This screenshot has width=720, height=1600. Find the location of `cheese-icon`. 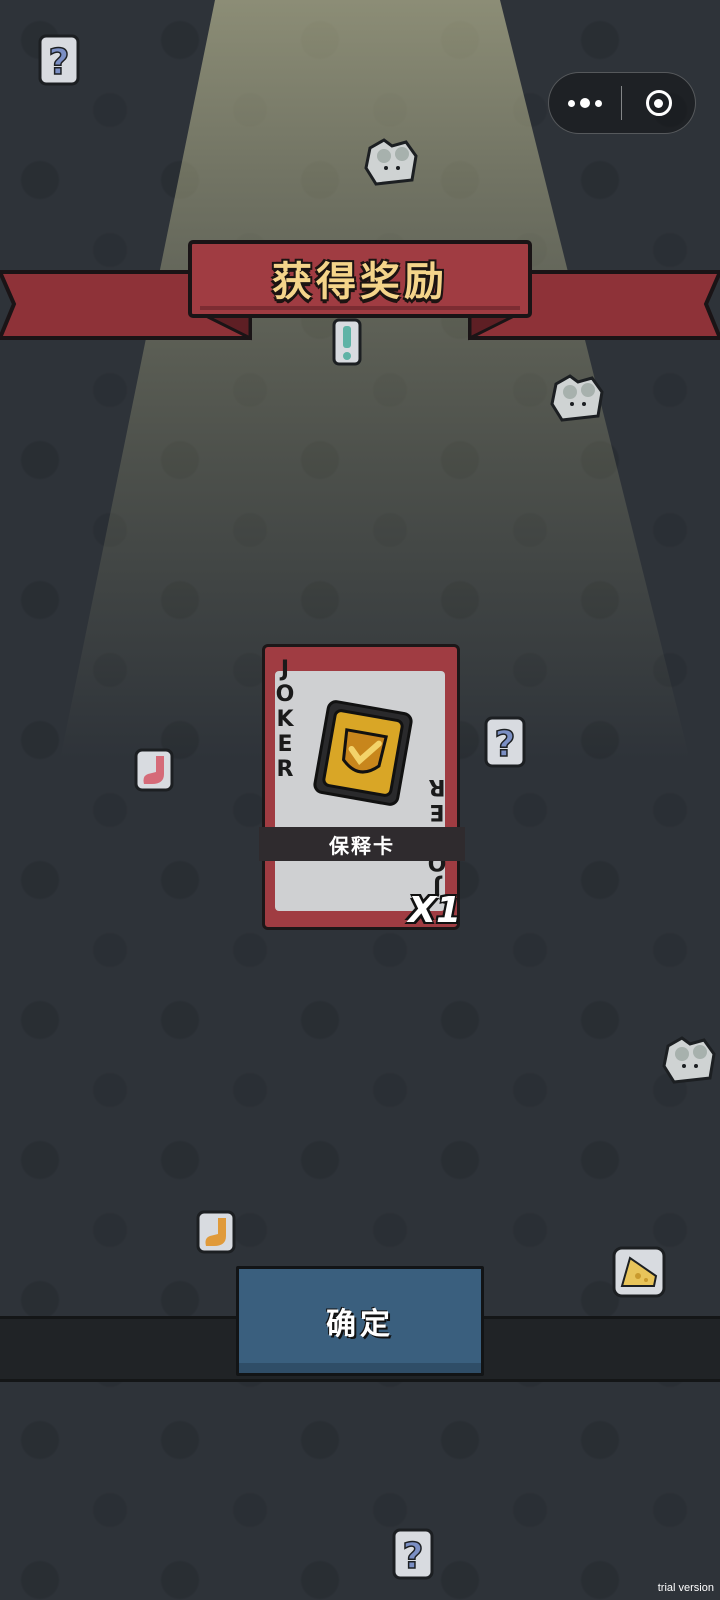

cheese-icon is located at coordinates (639, 1272).